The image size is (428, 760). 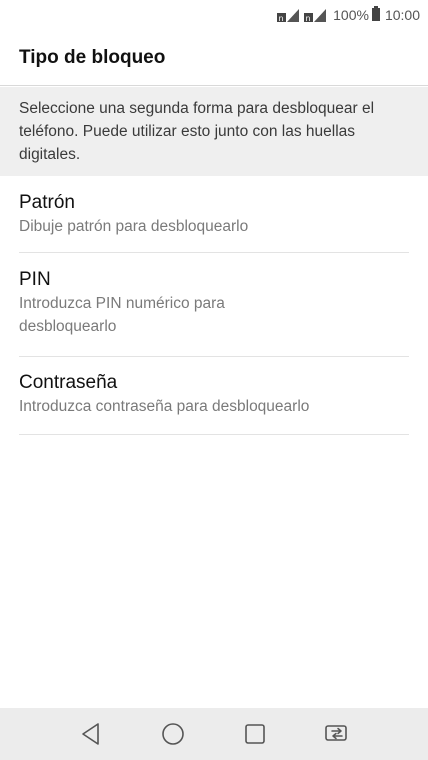 I want to click on signal-sim2-icon: n, so click(x=316, y=15).